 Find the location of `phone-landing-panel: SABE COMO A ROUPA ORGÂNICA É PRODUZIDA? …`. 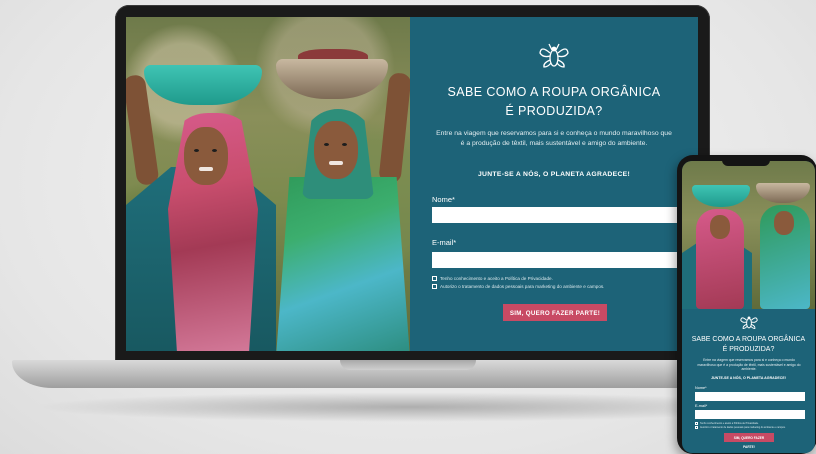

phone-landing-panel: SABE COMO A ROUPA ORGÂNICA É PRODUZIDA? … is located at coordinates (748, 381).